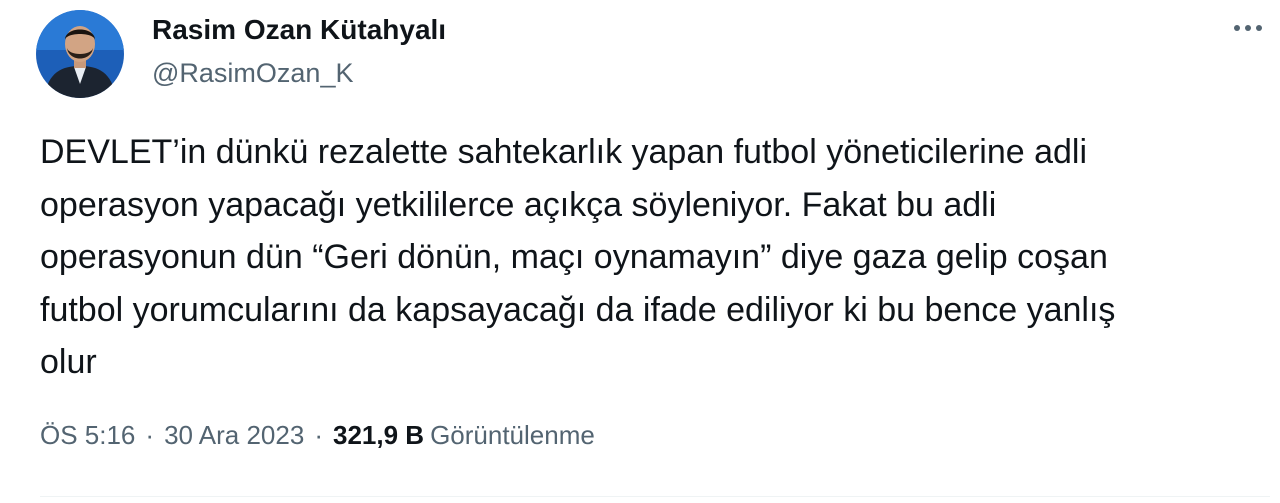 The height and width of the screenshot is (503, 1280). I want to click on author-handle: @RasimOzan_K, so click(252, 73).